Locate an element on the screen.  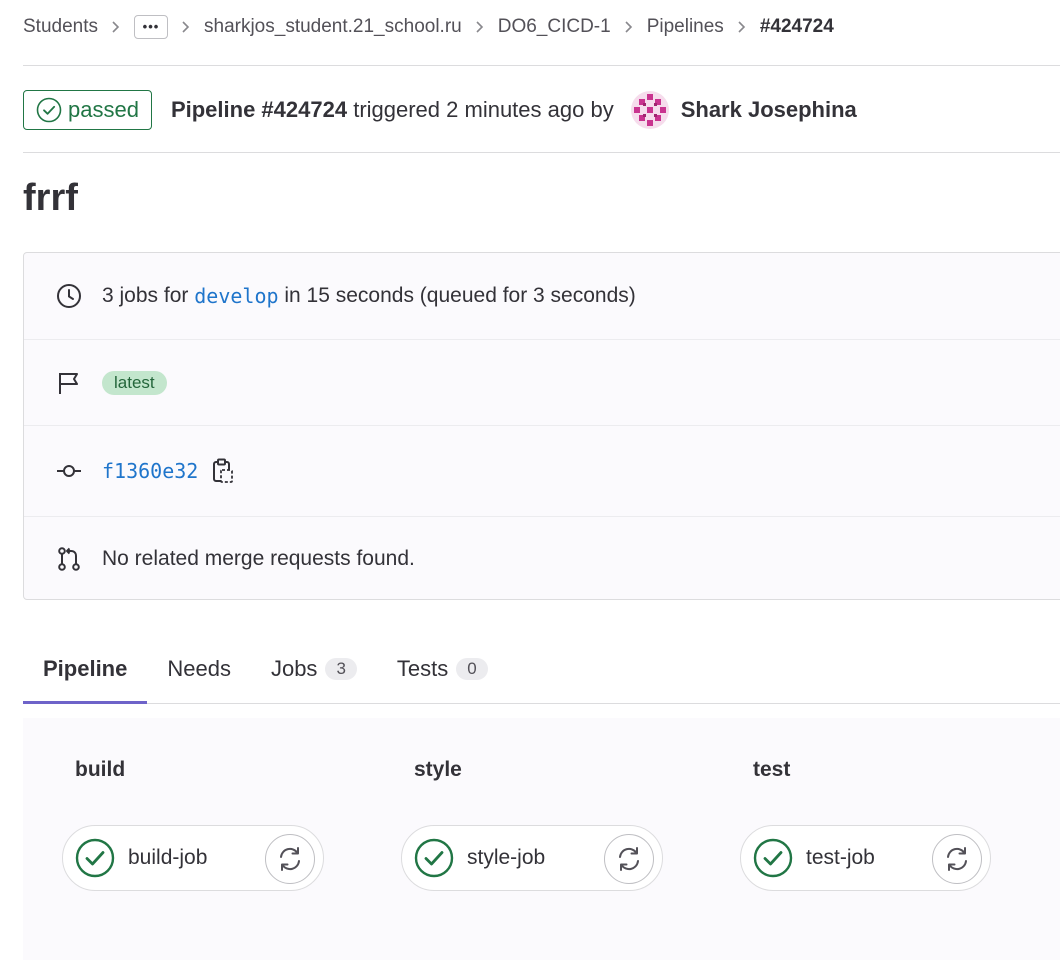
job-name: test-job is located at coordinates (840, 857).